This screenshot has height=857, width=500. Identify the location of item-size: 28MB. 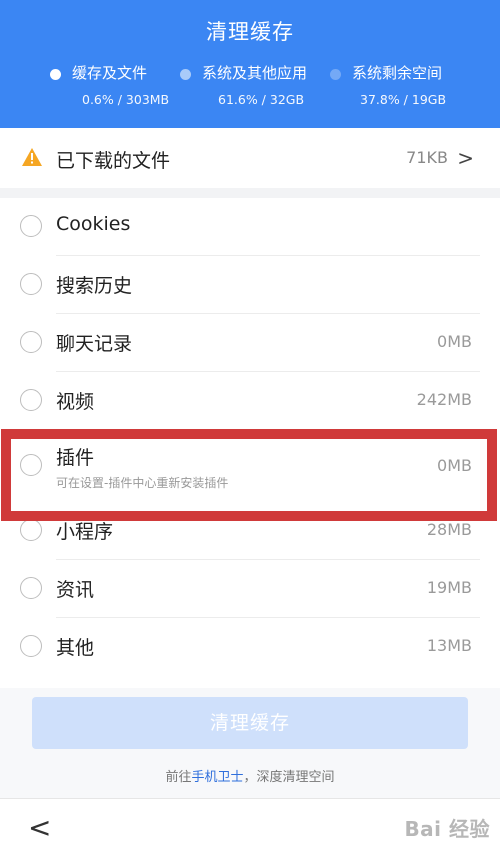
(449, 529).